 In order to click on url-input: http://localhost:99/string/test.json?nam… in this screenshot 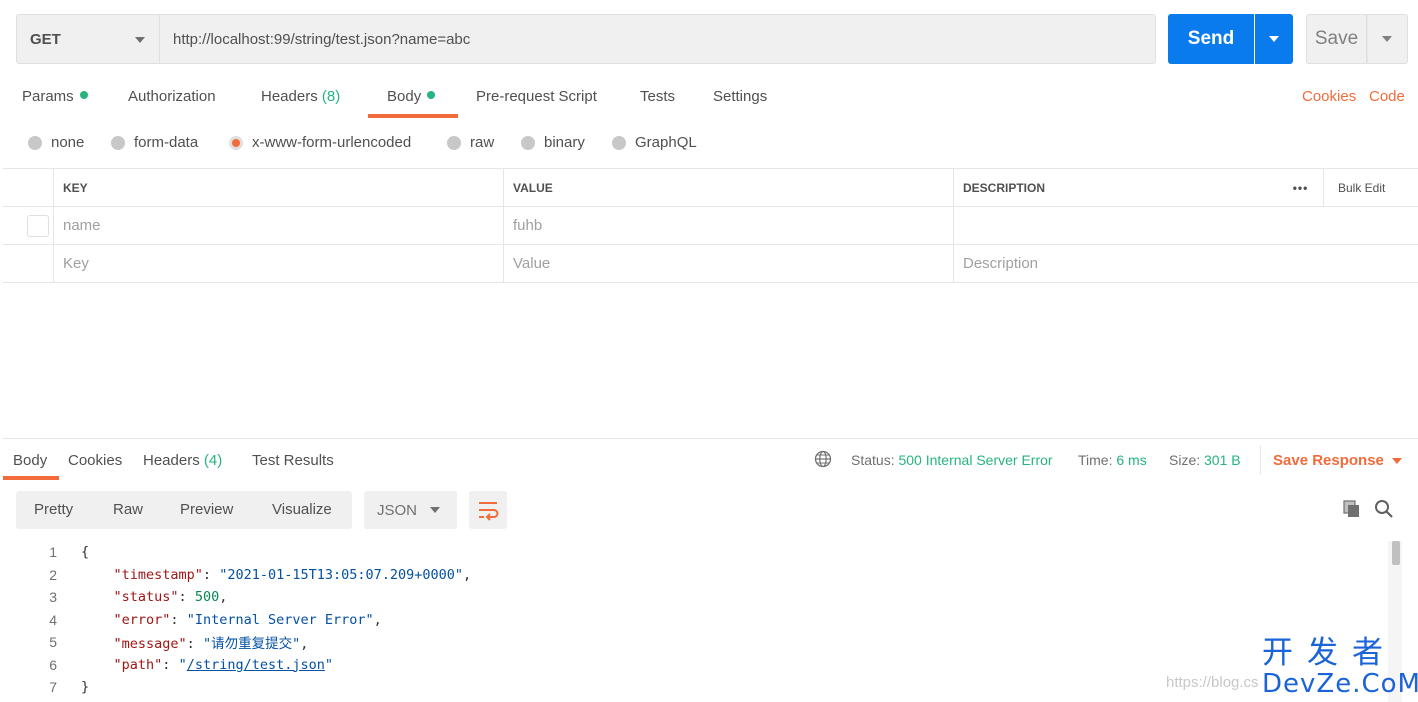, I will do `click(658, 39)`.